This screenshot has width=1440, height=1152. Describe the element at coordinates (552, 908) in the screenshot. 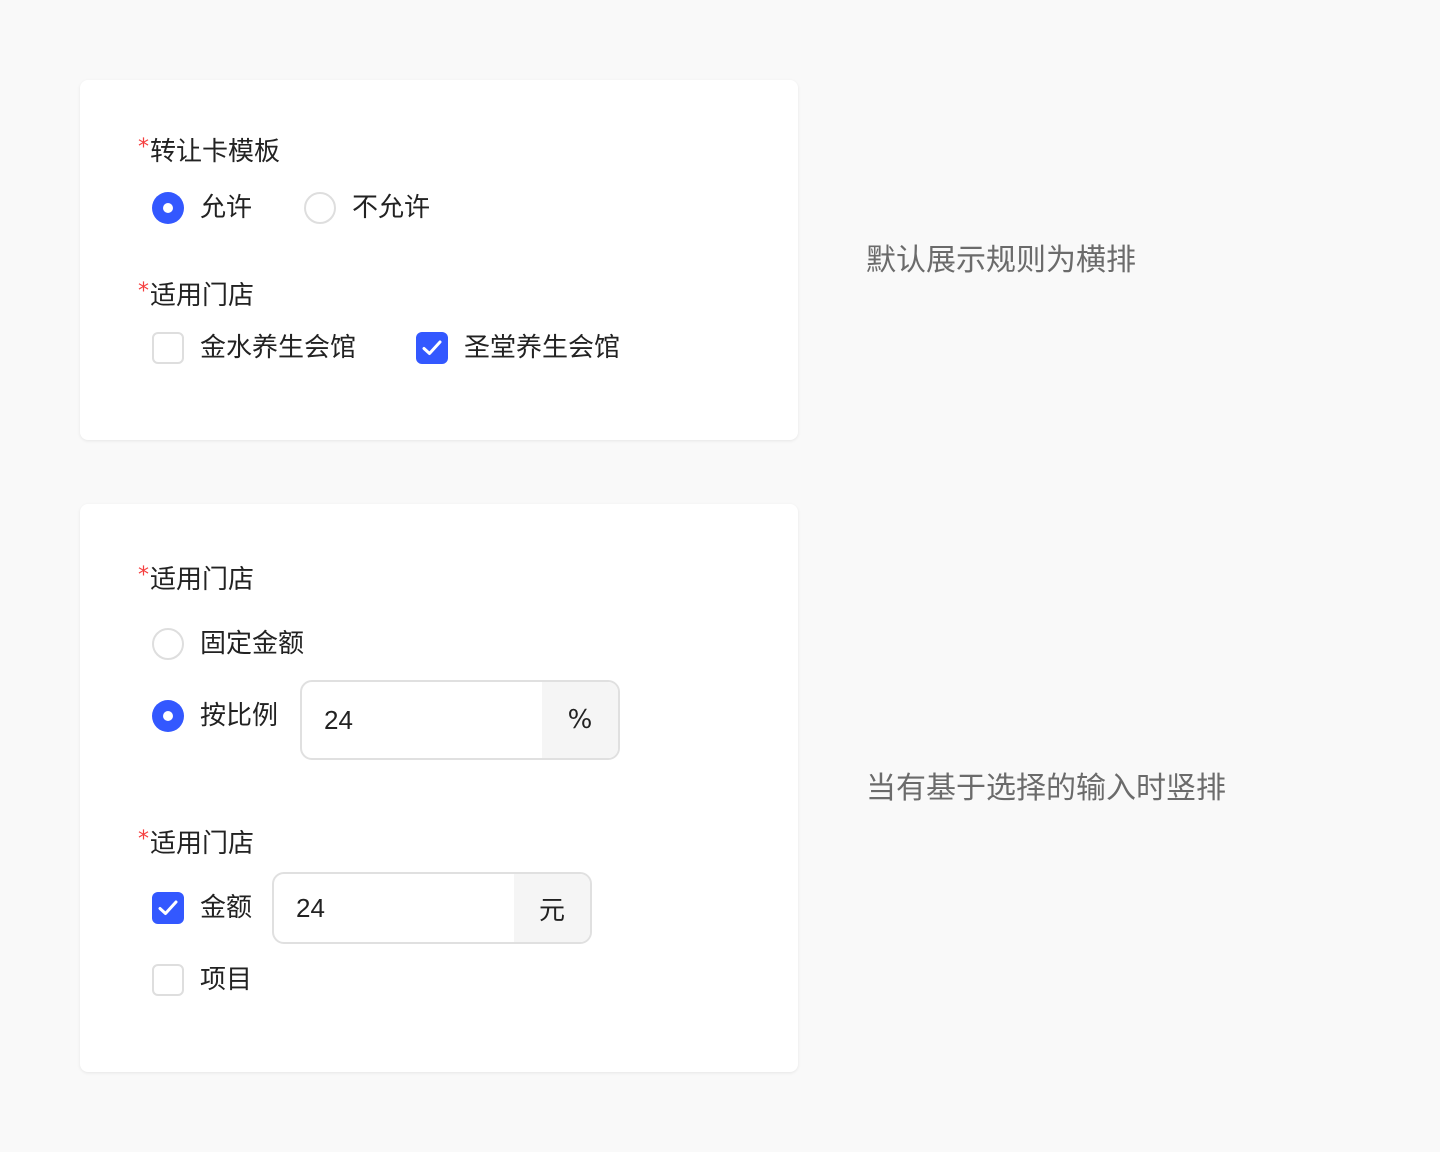

I see `yuan-suffix: 元` at that location.